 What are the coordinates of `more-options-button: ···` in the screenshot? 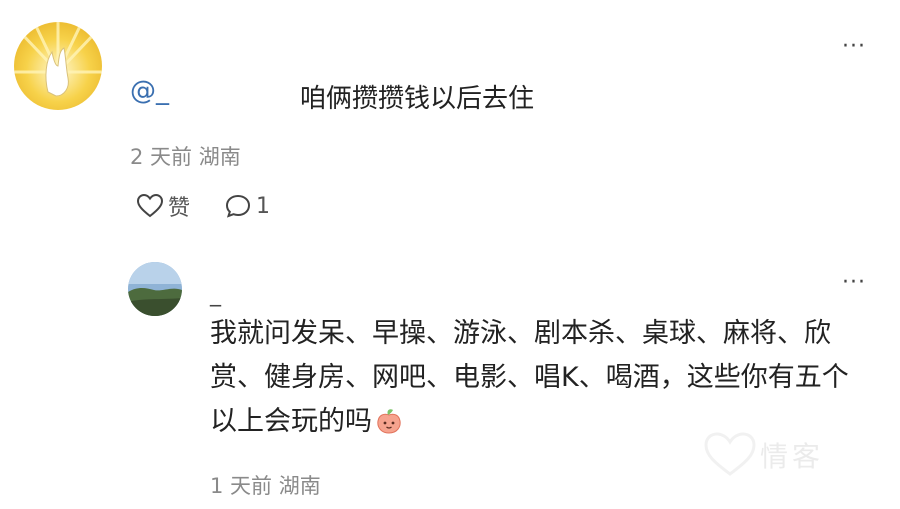 It's located at (854, 47).